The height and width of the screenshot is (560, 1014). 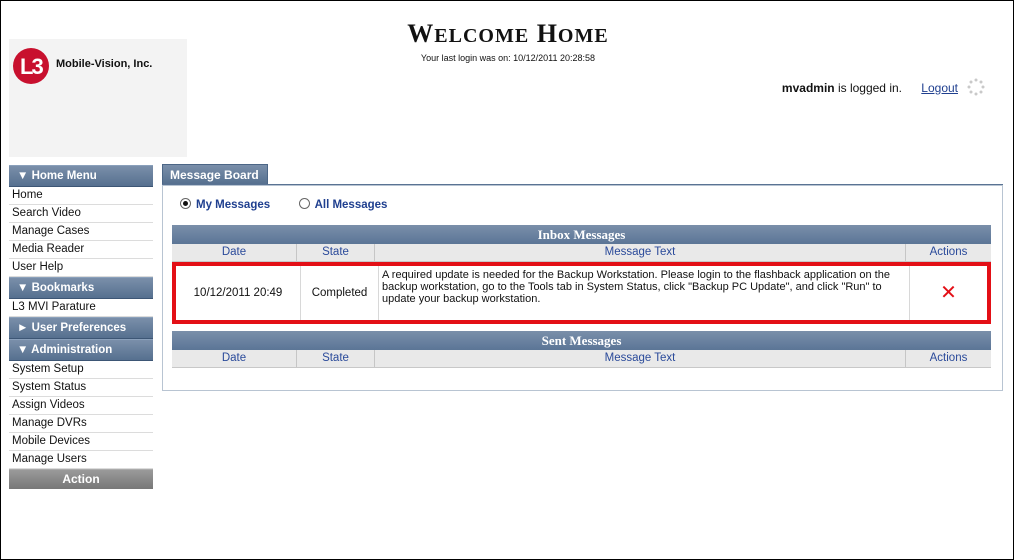 I want to click on sidebar-item-search-video: Search Video, so click(x=81, y=214).